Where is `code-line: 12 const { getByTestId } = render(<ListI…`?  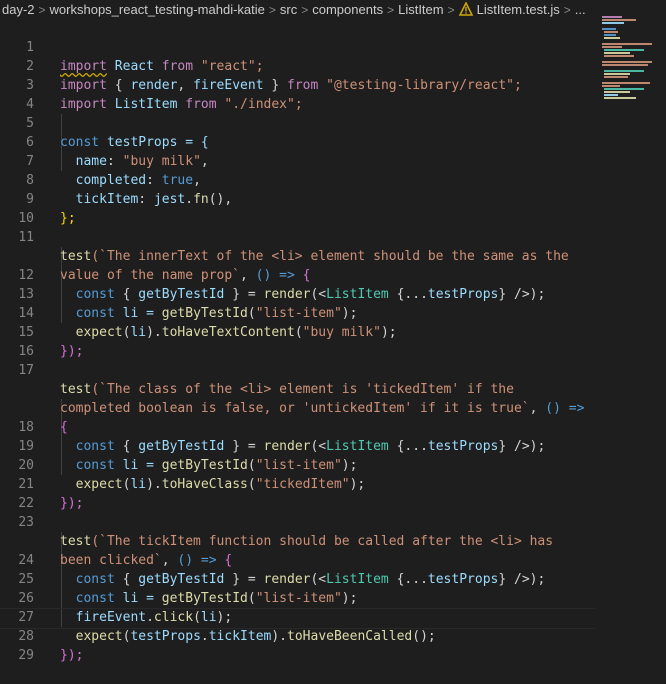
code-line: 12 const { getByTestId } = render(<ListI… is located at coordinates (300, 274).